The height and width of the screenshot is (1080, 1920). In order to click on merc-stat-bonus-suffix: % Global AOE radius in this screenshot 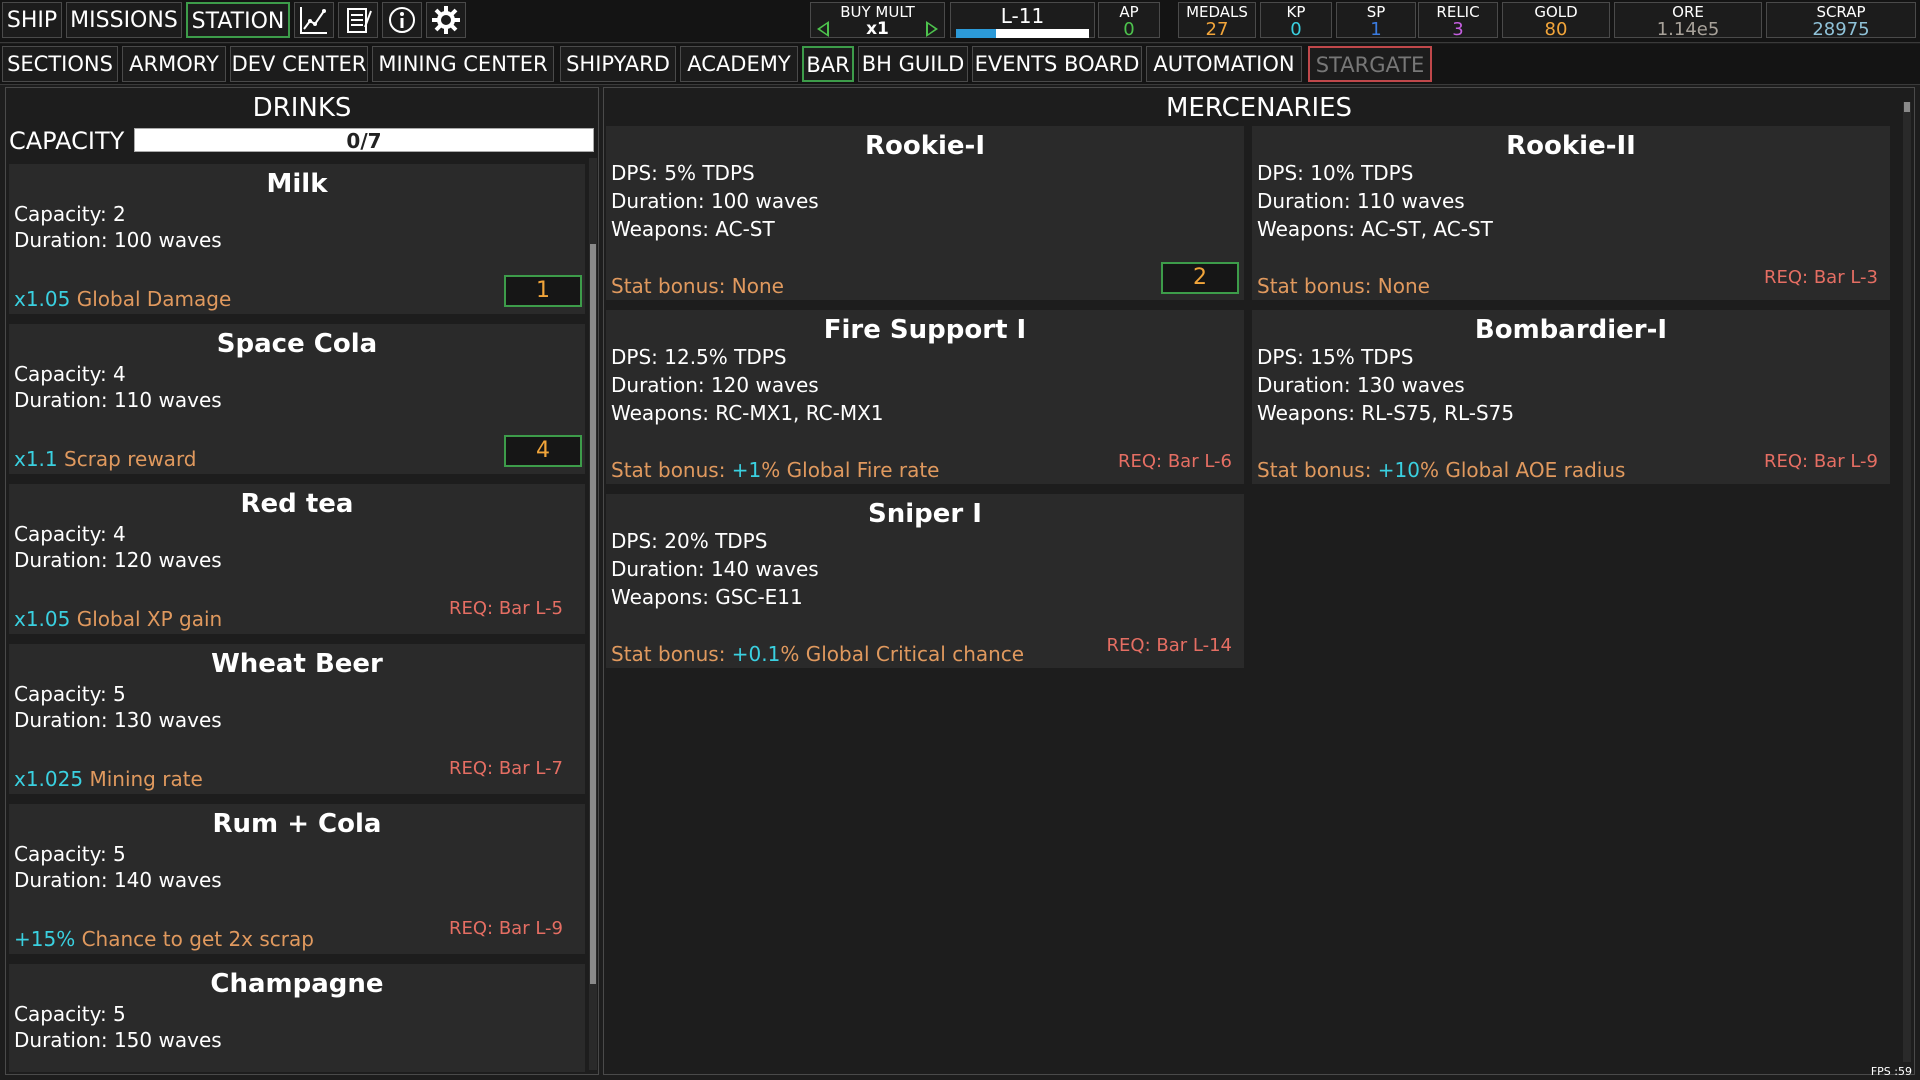, I will do `click(1522, 470)`.